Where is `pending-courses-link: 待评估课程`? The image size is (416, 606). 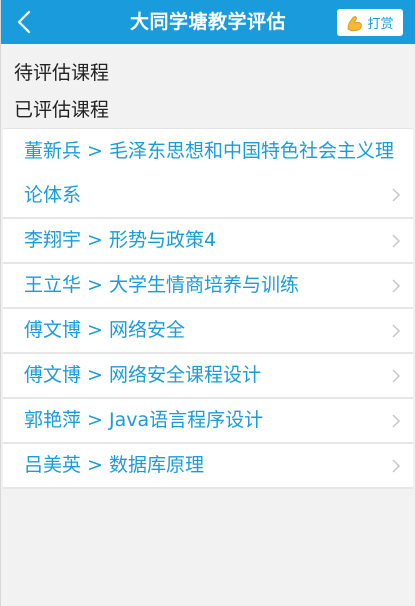
pending-courses-link: 待评估课程 is located at coordinates (61, 71).